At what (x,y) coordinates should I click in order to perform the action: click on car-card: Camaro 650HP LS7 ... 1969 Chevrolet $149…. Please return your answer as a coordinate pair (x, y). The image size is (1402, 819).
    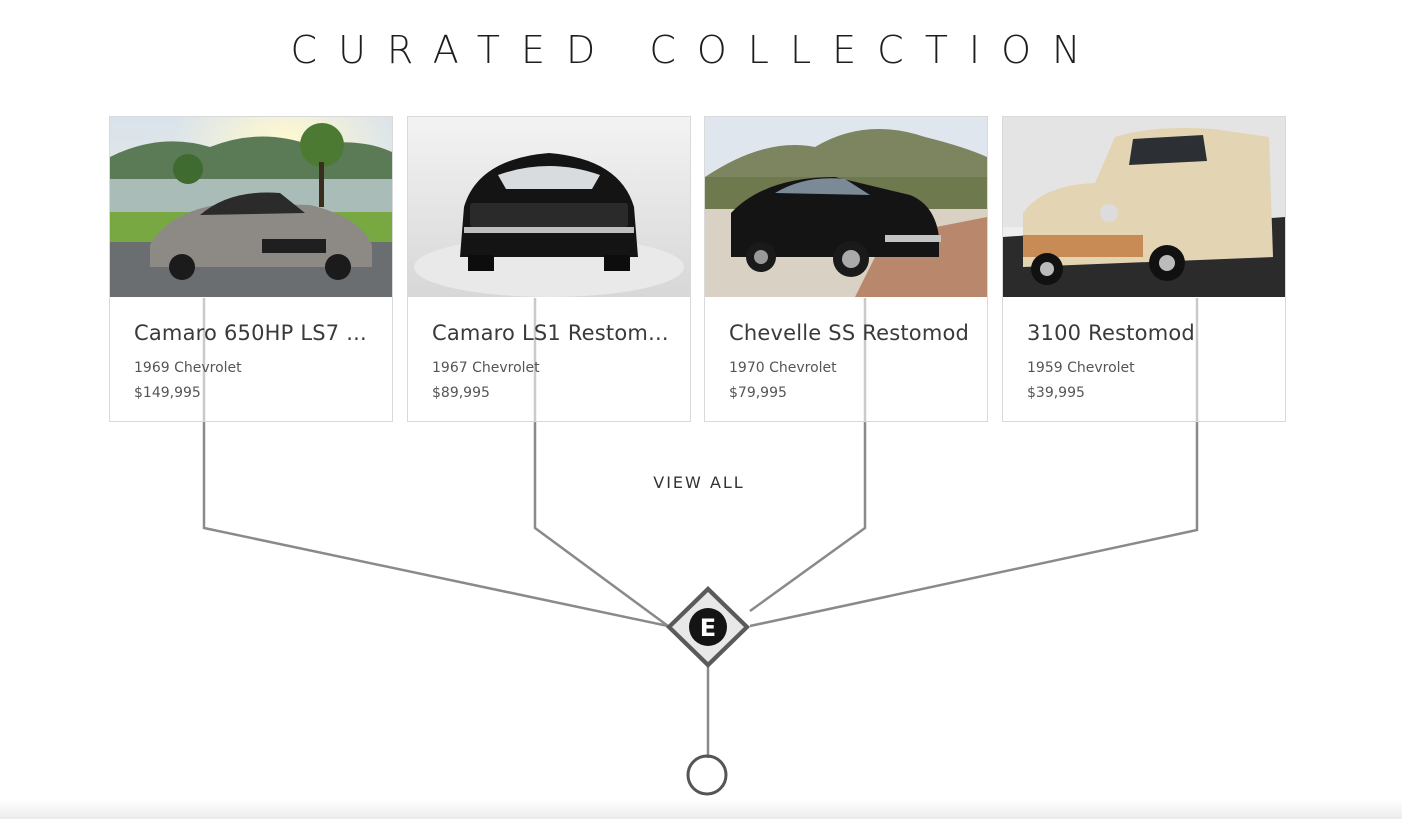
    Looking at the image, I should click on (251, 269).